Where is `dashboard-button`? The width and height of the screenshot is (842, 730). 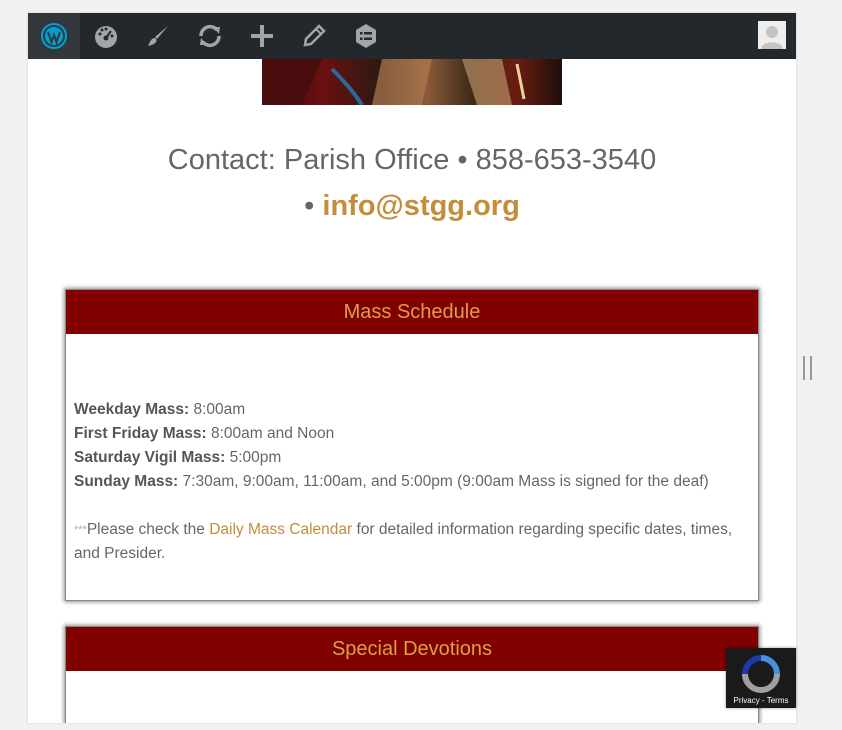
dashboard-button is located at coordinates (106, 36).